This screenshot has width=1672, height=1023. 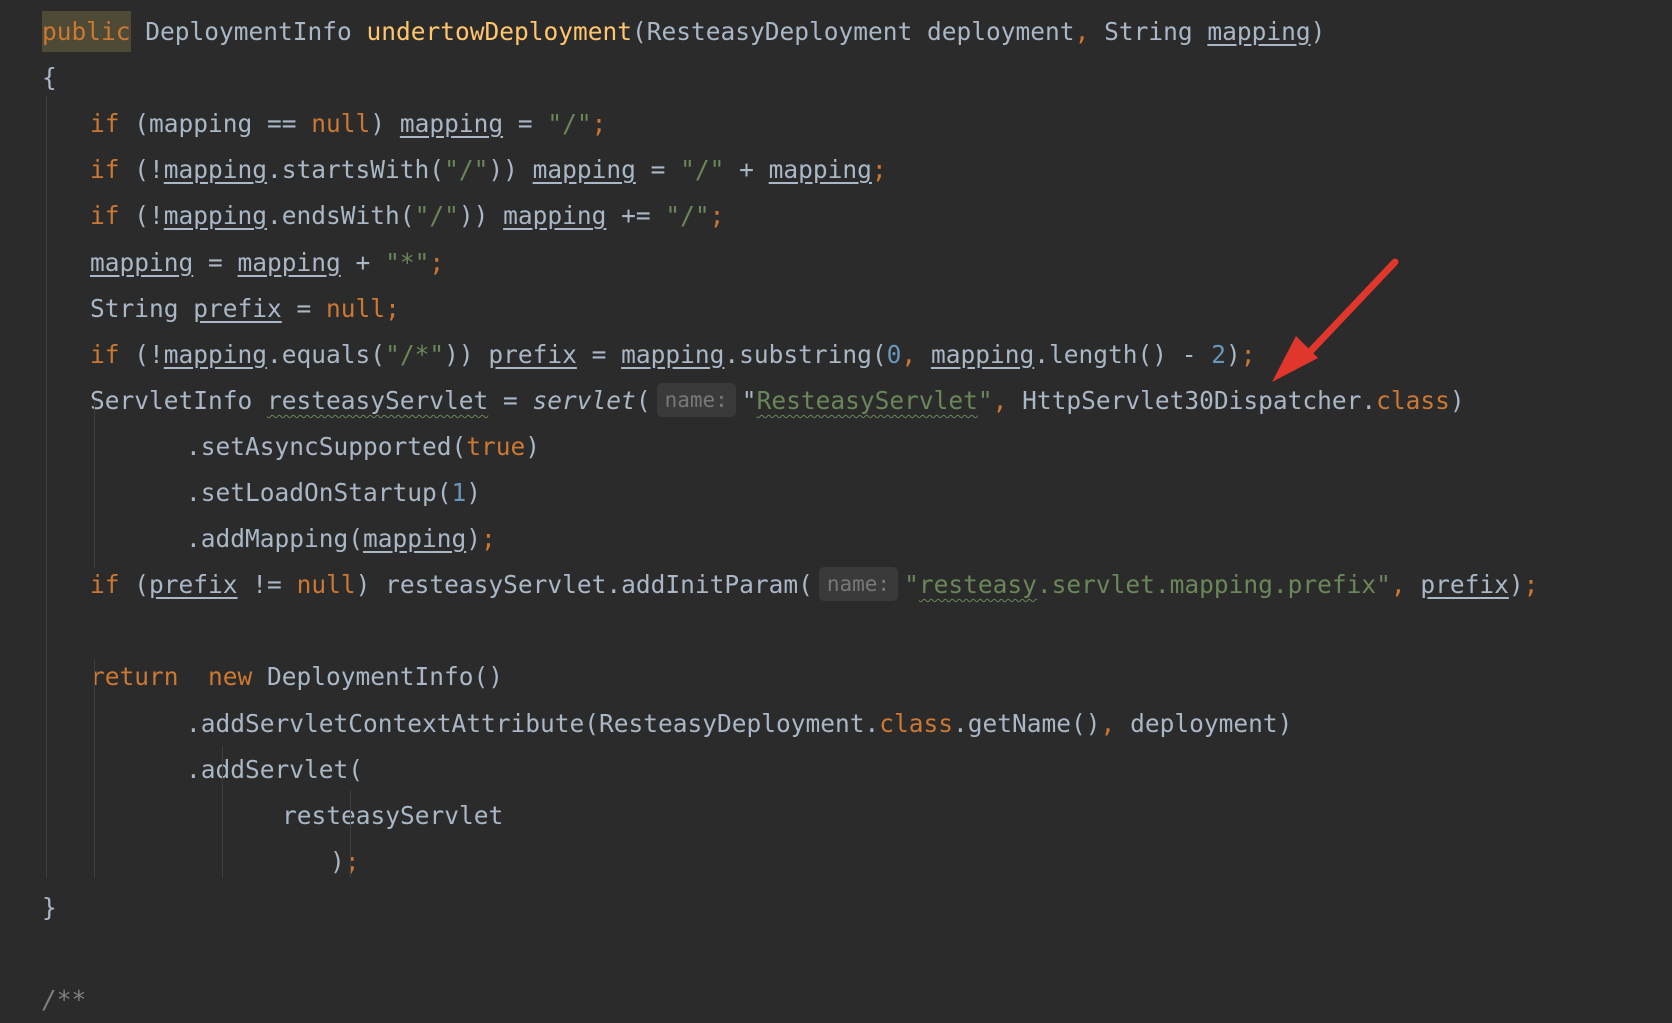 I want to click on code-line: .setAsyncSupported(true), so click(x=363, y=447).